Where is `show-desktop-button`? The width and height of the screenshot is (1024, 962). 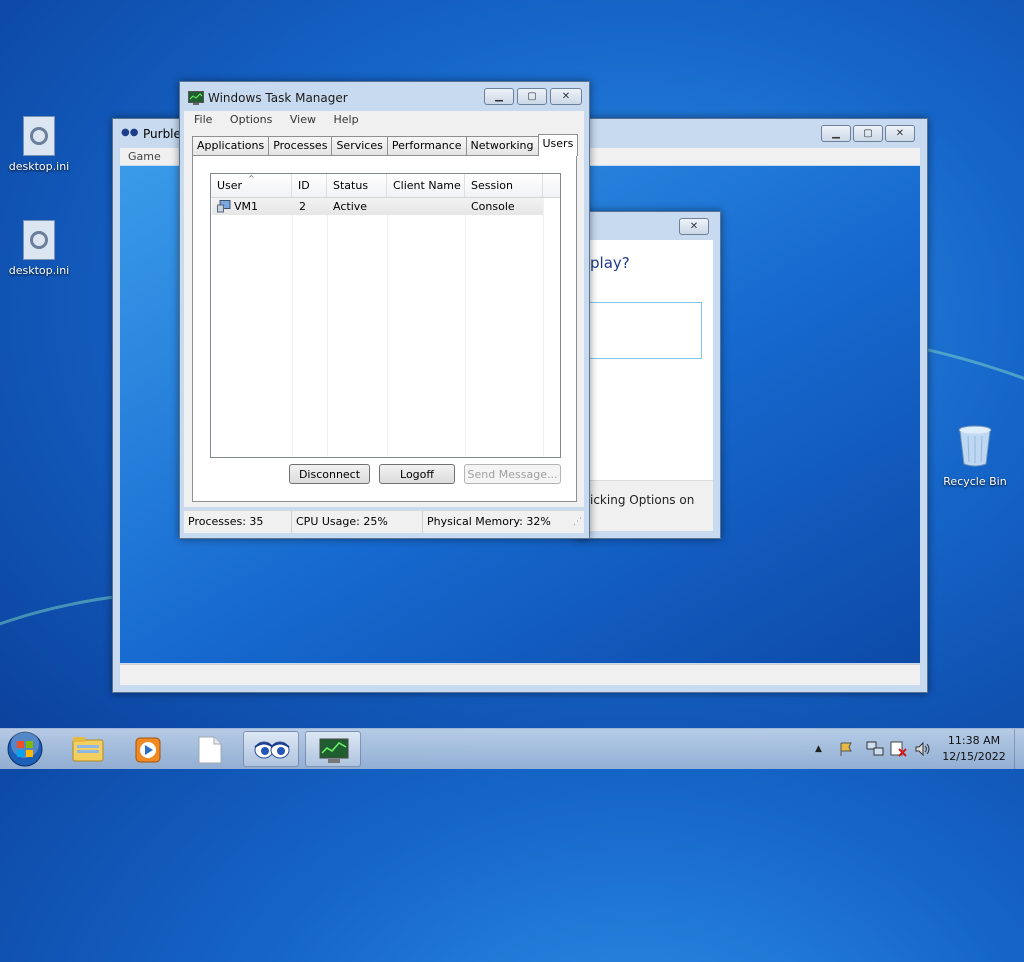
show-desktop-button is located at coordinates (1019, 749).